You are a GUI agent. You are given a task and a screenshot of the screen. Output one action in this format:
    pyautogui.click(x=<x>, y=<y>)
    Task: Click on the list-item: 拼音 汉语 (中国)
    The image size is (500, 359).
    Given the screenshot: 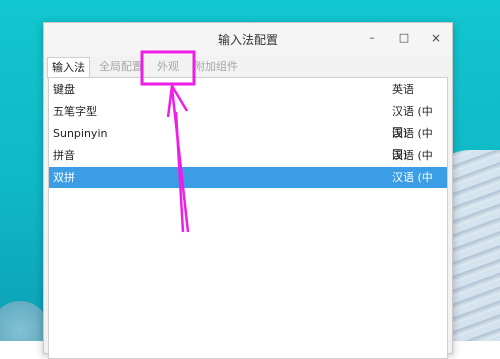 What is the action you would take?
    pyautogui.click(x=248, y=164)
    